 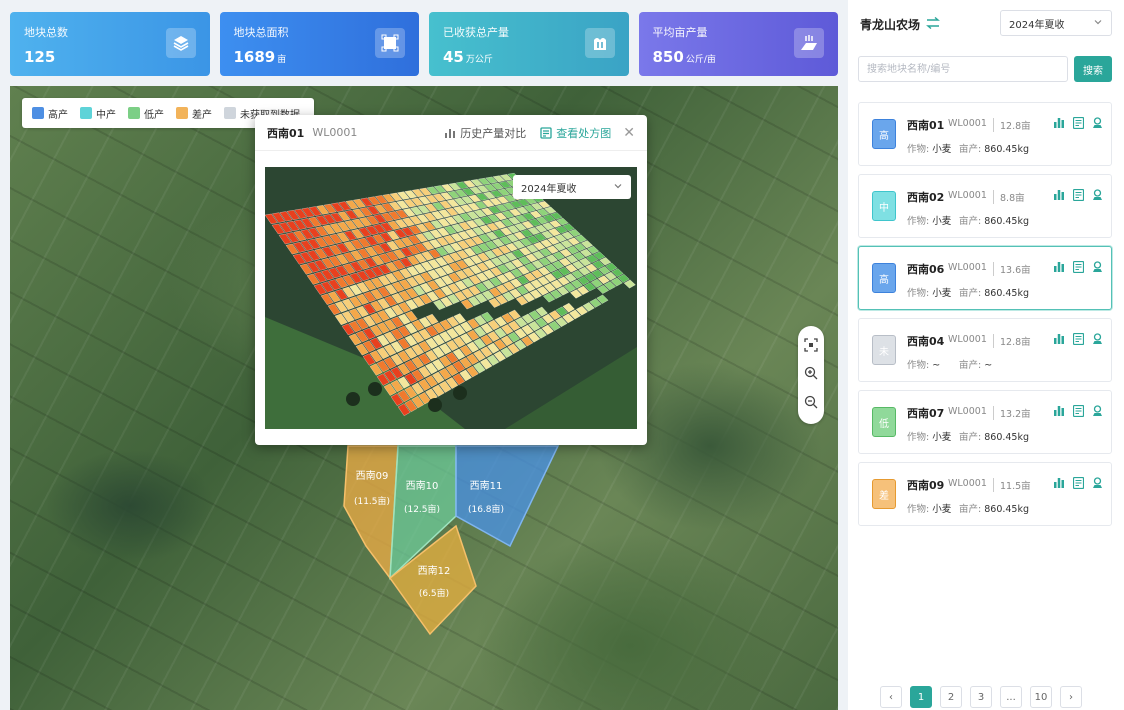 I want to click on season-select: 2024年夏收, so click(x=1056, y=23).